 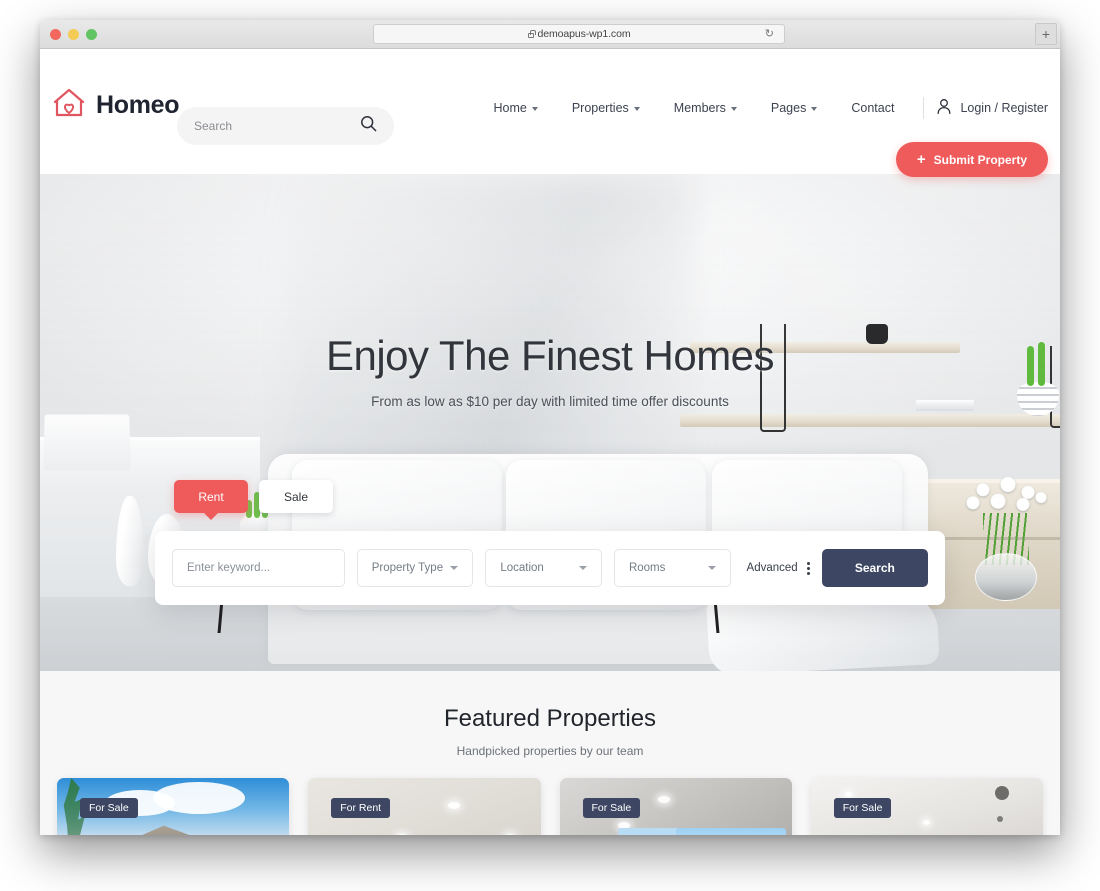 I want to click on nav-label: Pages, so click(x=788, y=108).